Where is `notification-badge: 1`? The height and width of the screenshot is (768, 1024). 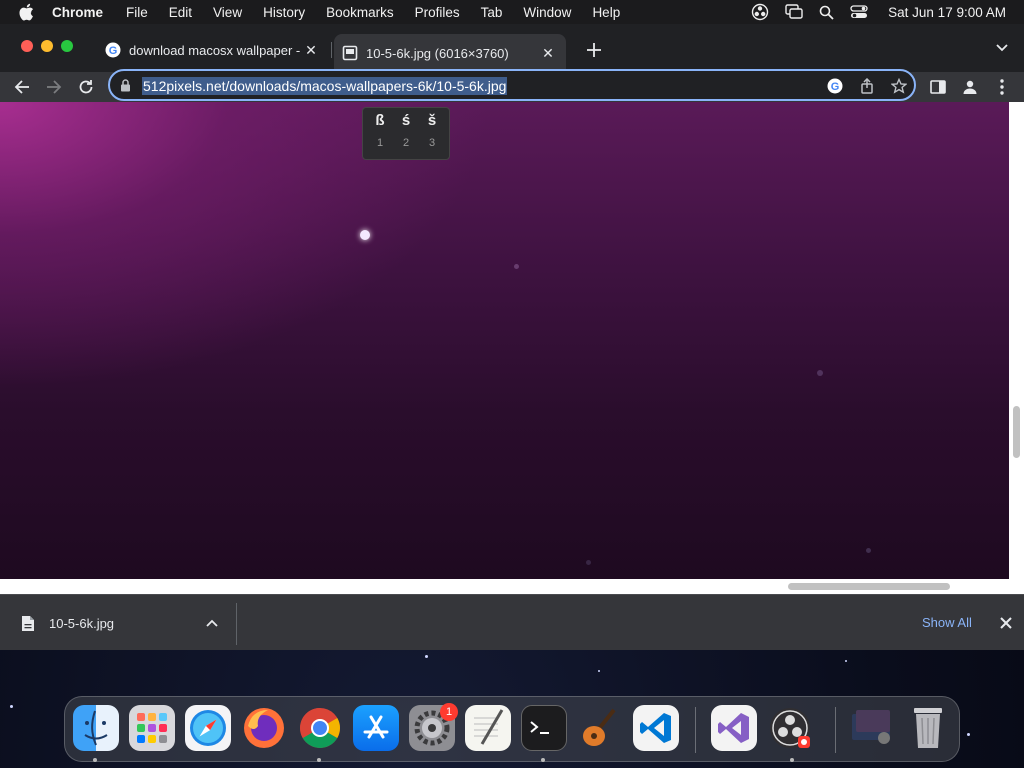 notification-badge: 1 is located at coordinates (449, 712).